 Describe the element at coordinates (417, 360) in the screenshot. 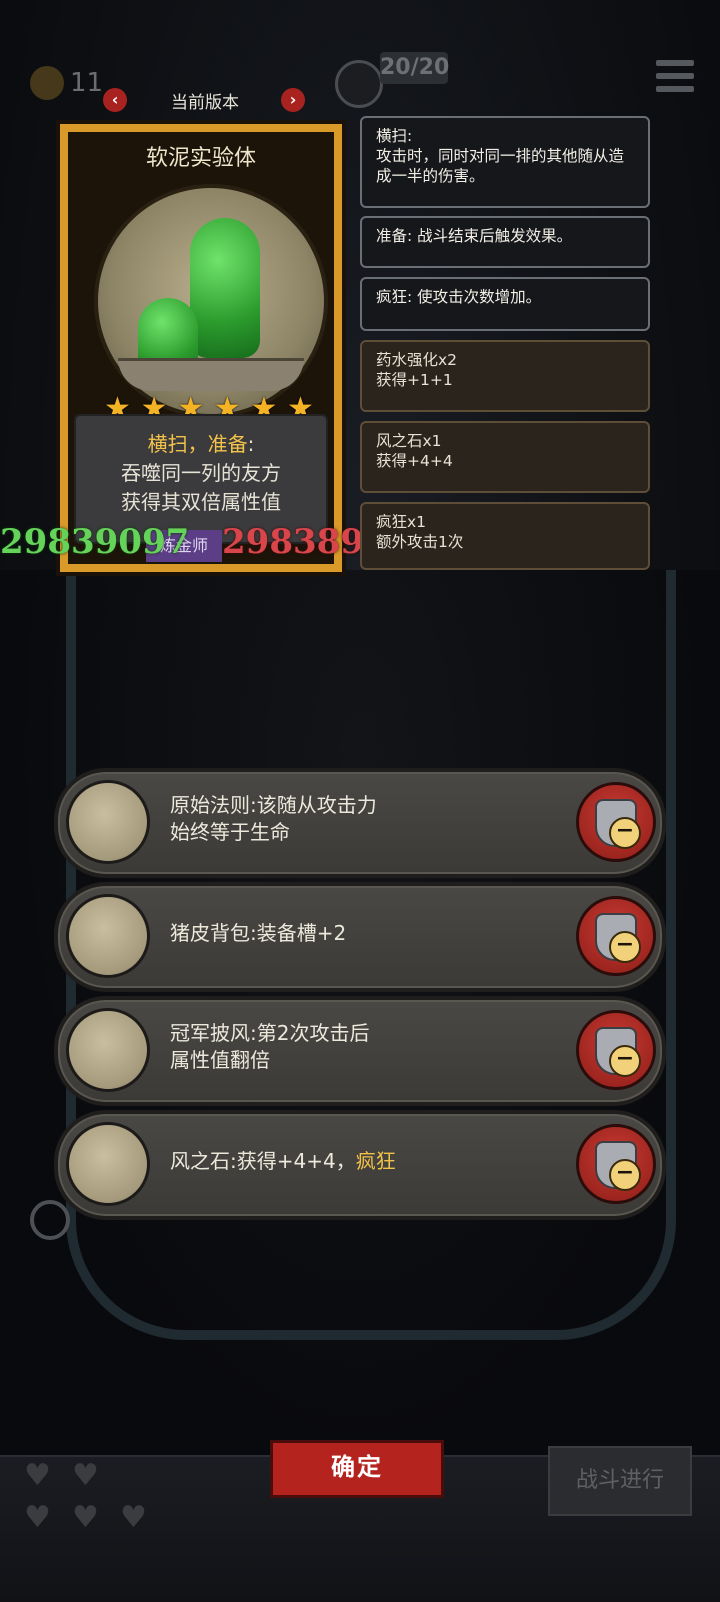

I see `tip-title: 药水强化x2` at that location.